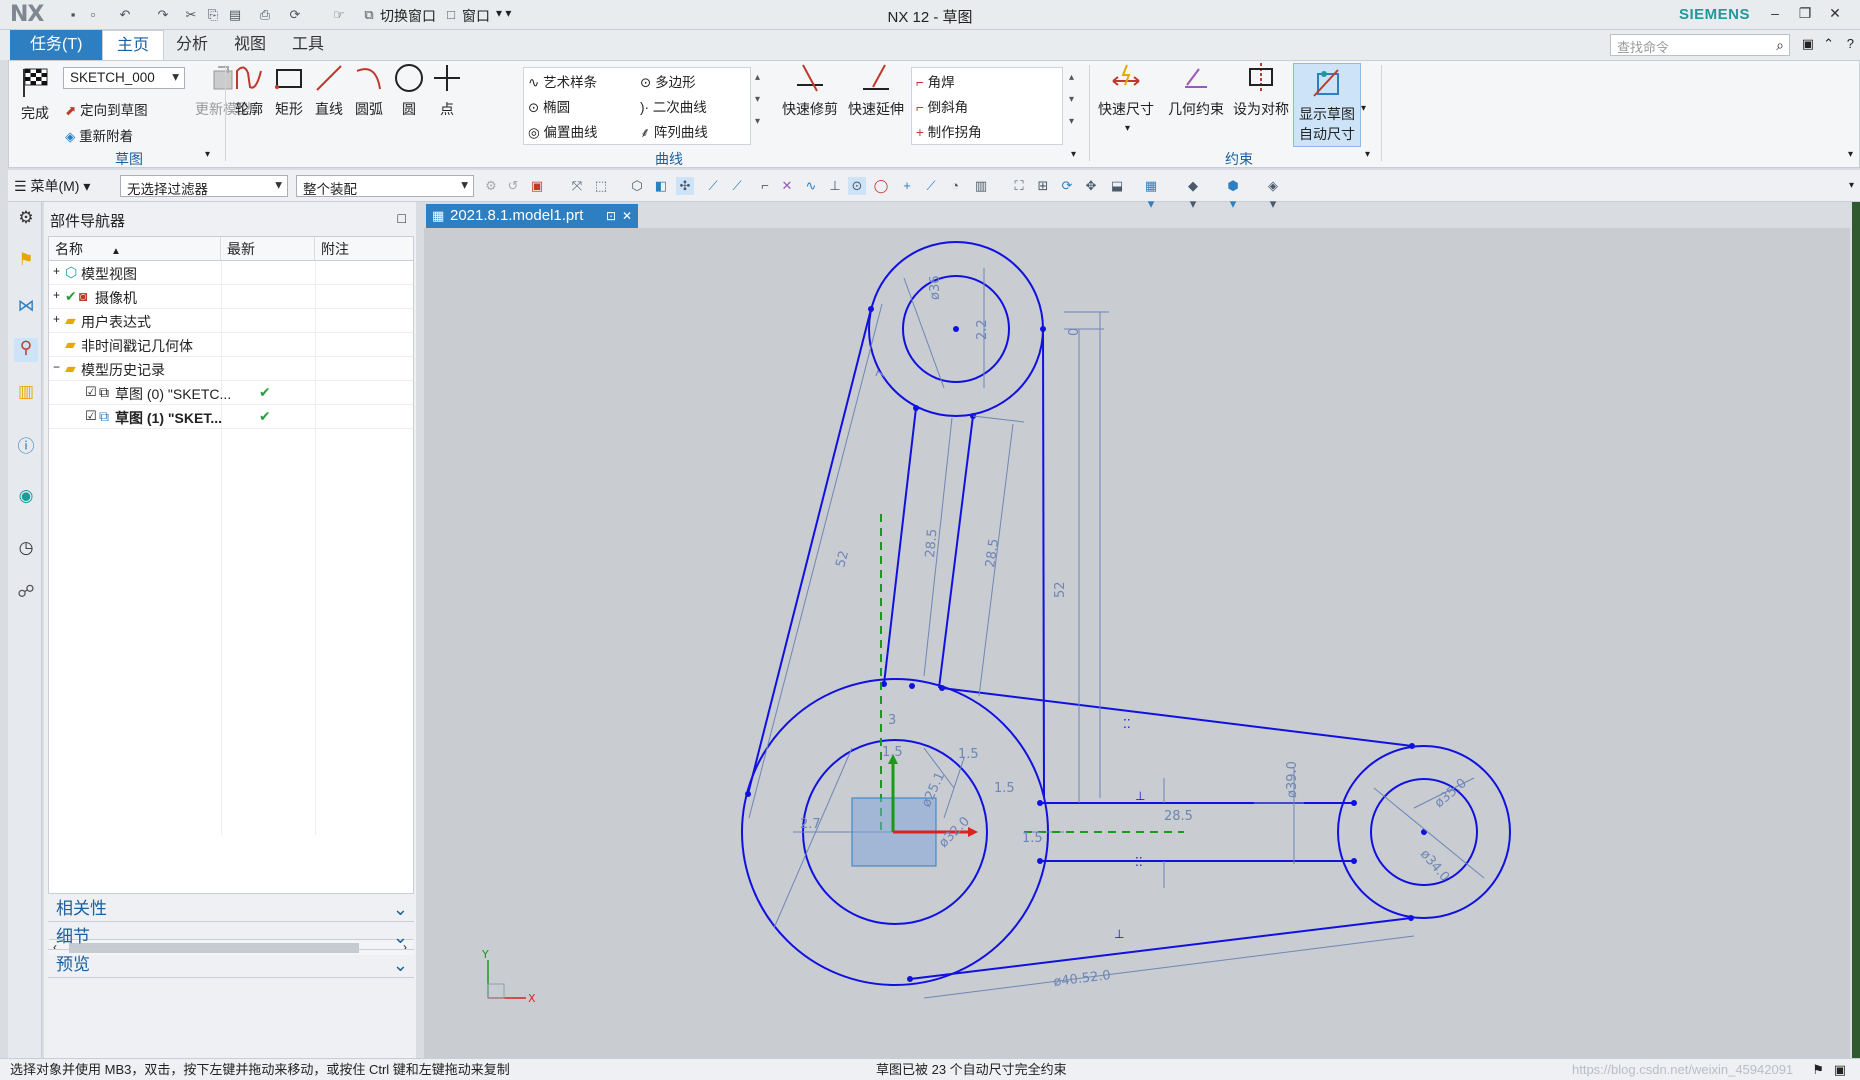  I want to click on rotate-icon: ⟳, so click(1067, 186).